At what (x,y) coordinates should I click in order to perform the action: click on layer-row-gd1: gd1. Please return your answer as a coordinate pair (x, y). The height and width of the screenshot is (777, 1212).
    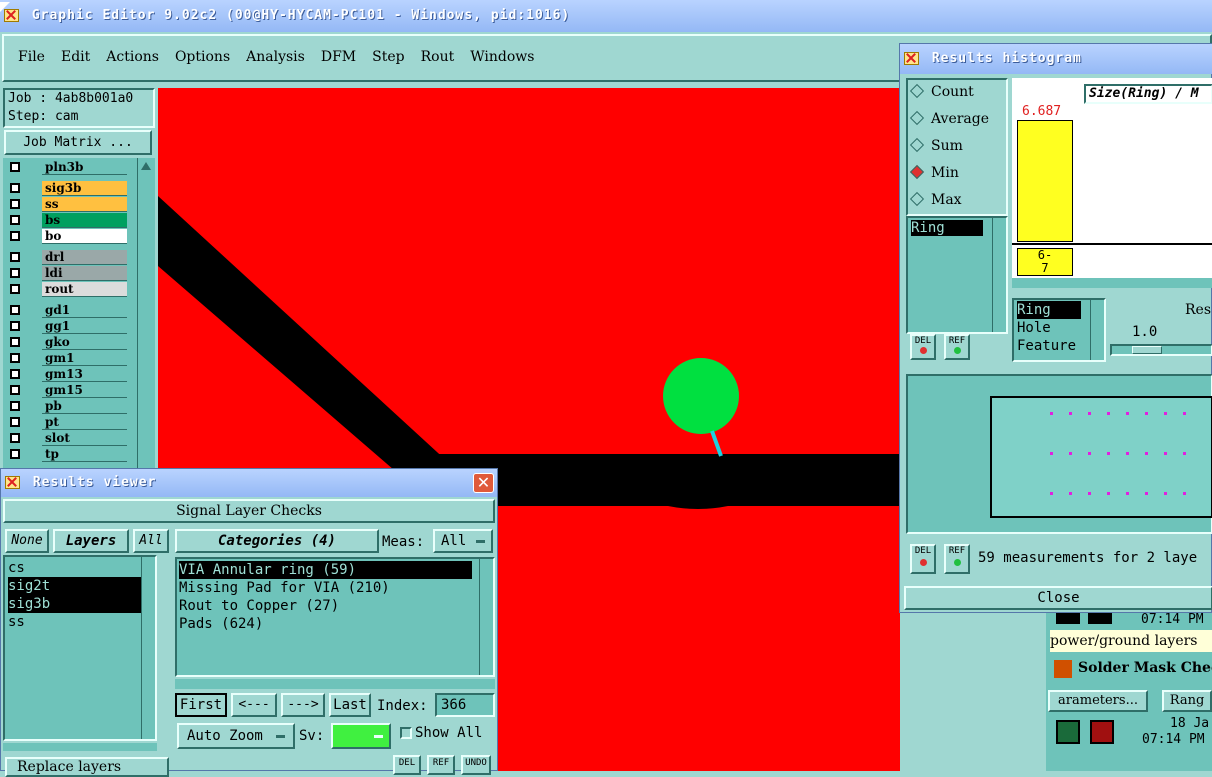
    Looking at the image, I should click on (67, 310).